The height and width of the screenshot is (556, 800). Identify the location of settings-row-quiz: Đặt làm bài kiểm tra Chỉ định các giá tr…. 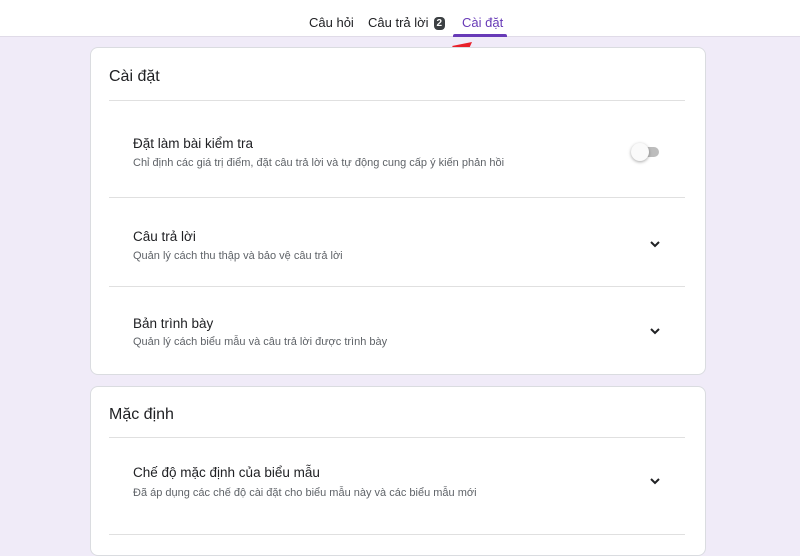
(397, 154).